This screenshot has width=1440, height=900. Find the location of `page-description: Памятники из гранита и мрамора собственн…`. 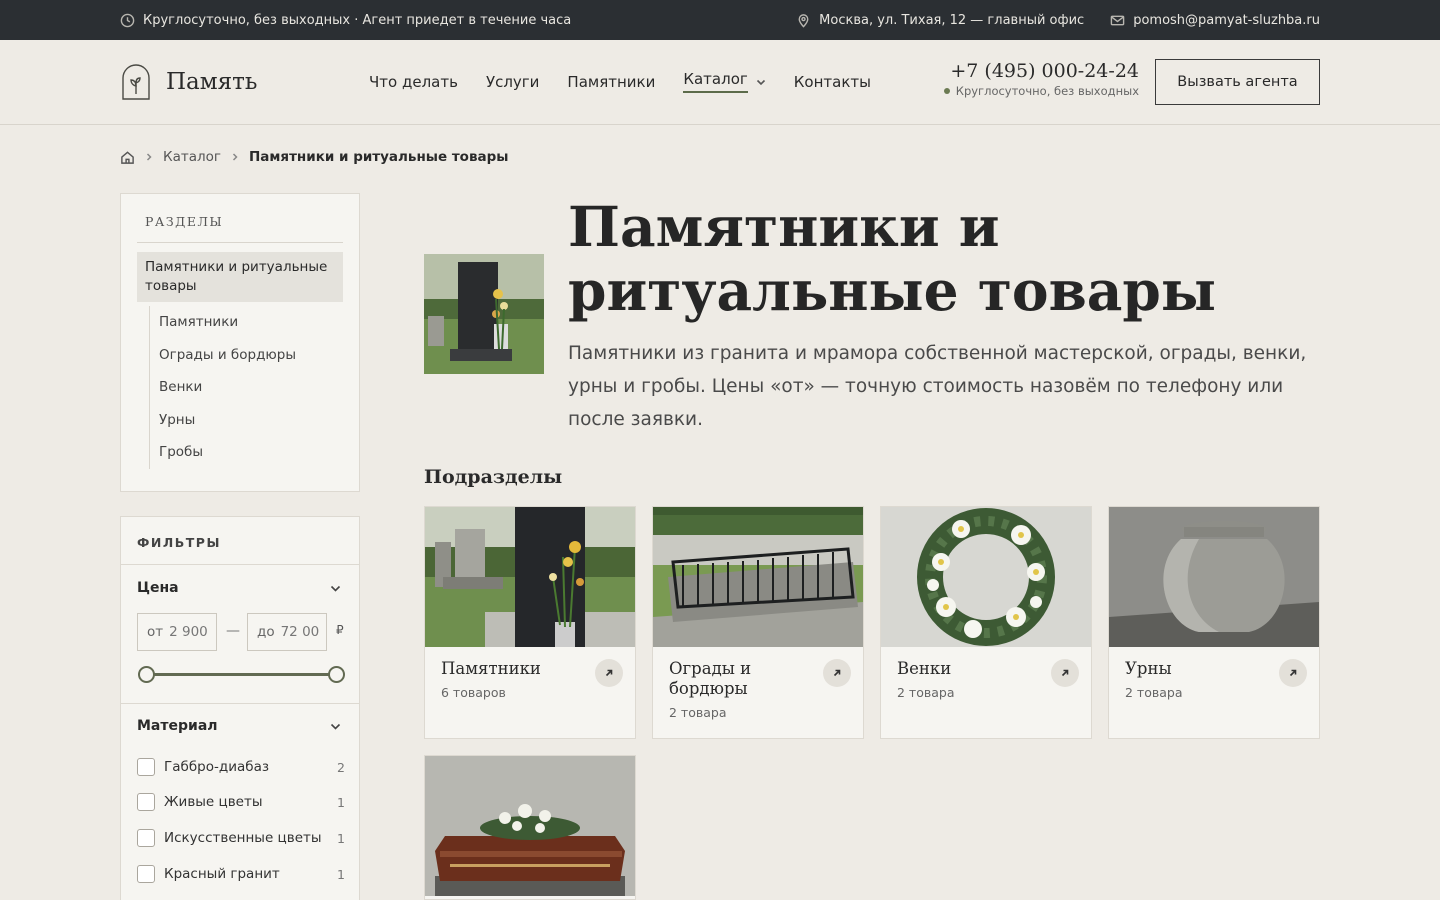

page-description: Памятники из гранита и мрамора собственн… is located at coordinates (937, 386).